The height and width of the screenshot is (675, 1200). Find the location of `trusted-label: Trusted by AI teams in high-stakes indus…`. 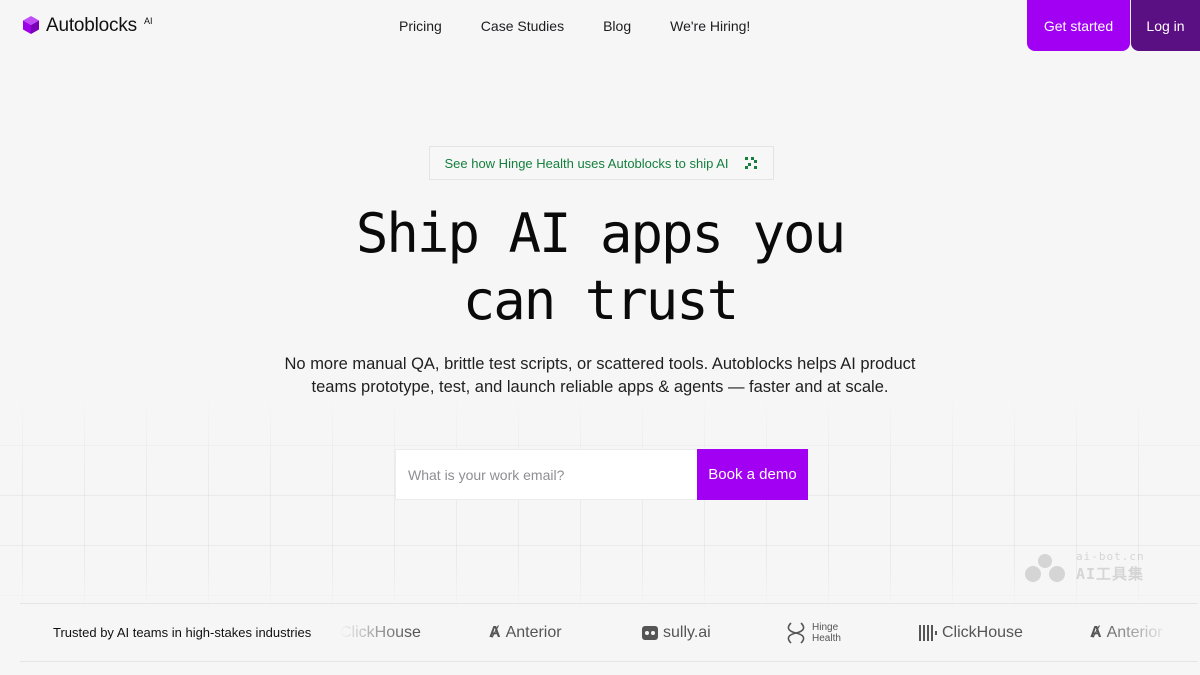

trusted-label: Trusted by AI teams in high-stakes indus… is located at coordinates (182, 632).